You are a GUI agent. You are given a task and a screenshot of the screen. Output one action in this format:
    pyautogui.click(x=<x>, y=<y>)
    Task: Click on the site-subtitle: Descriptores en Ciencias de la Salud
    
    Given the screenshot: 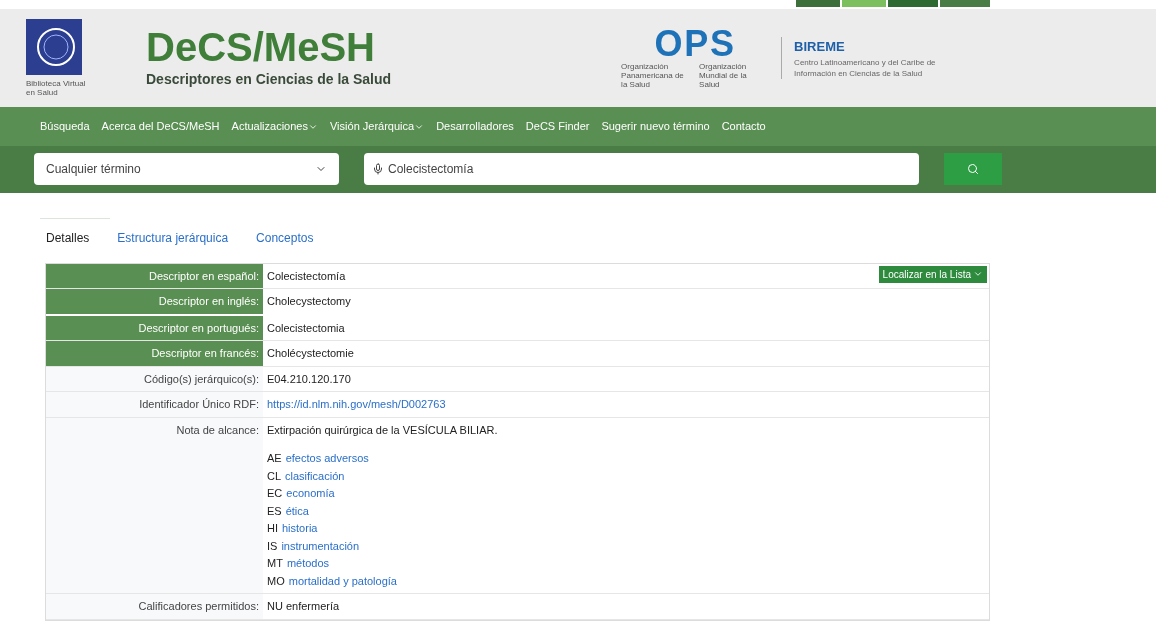 What is the action you would take?
    pyautogui.click(x=269, y=80)
    